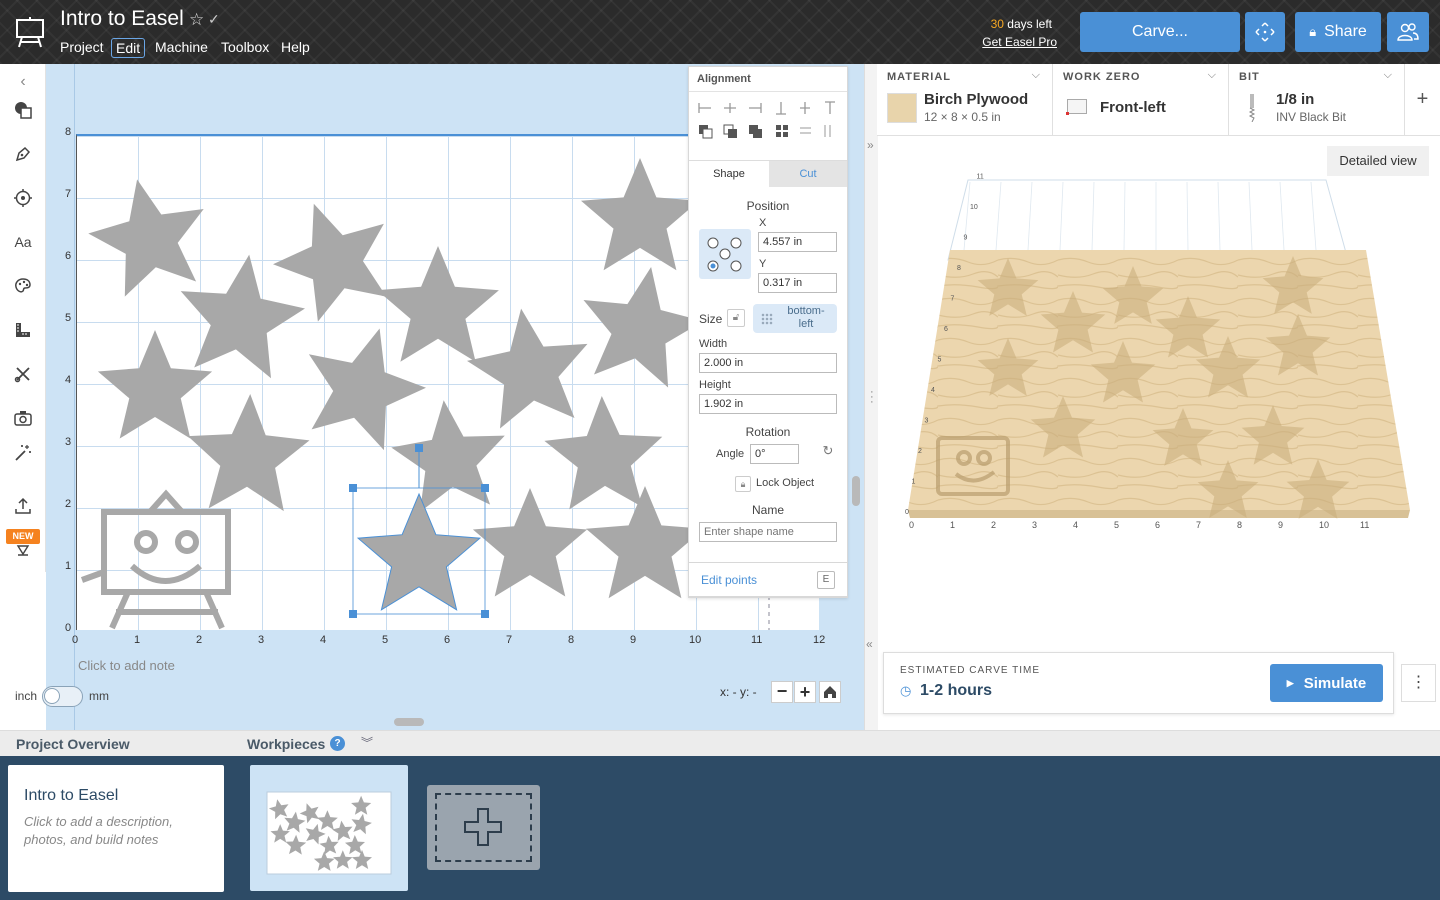 This screenshot has height=900, width=1440. I want to click on anchor-selector, so click(725, 254).